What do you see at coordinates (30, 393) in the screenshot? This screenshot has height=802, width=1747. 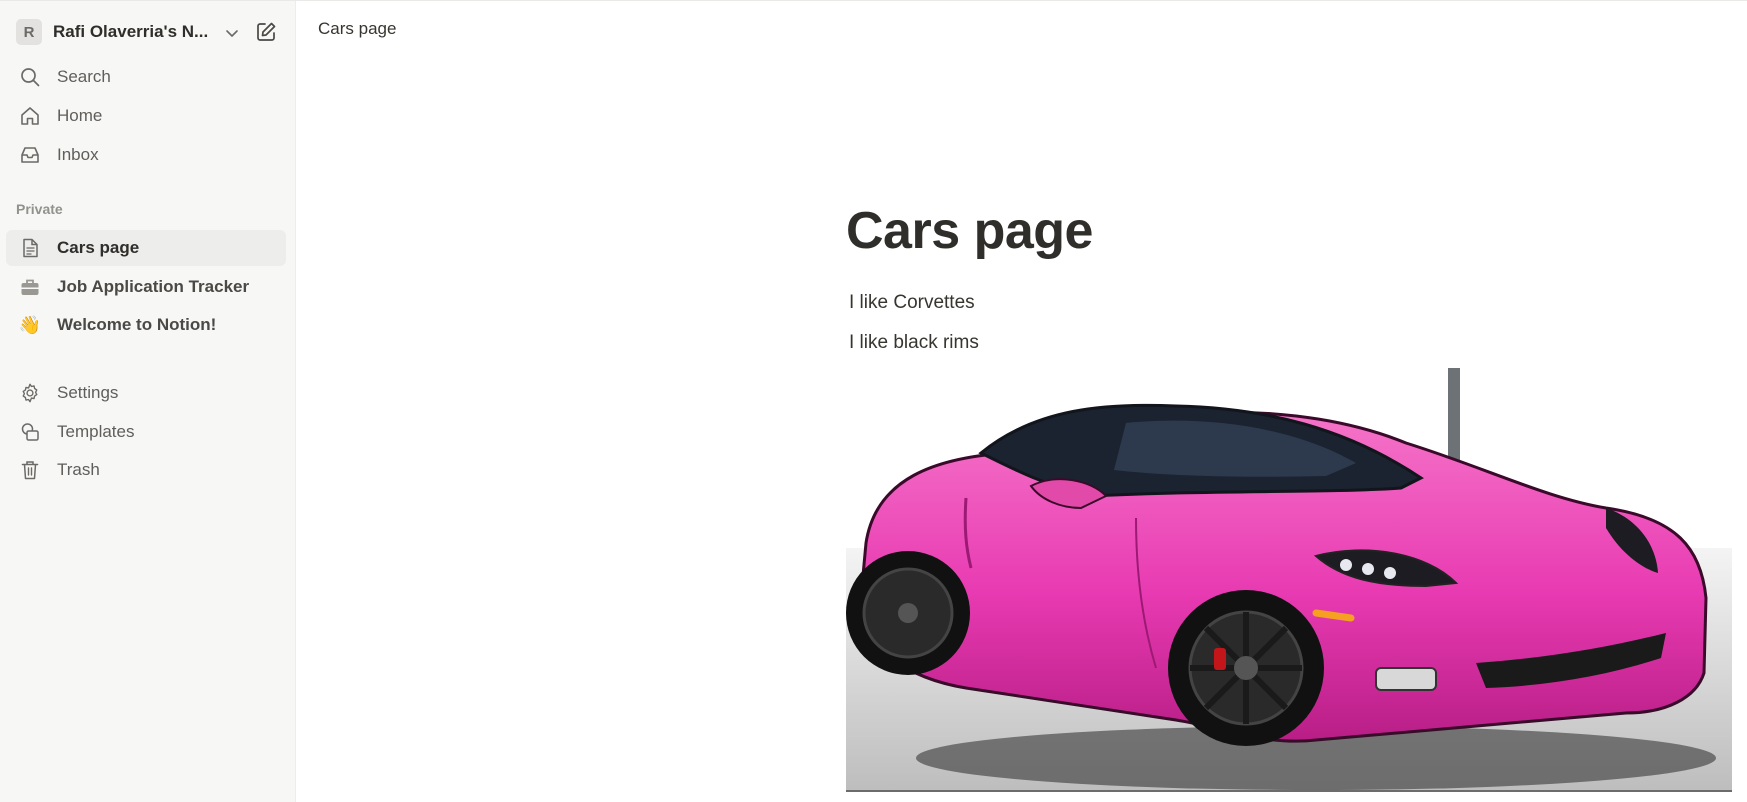 I see `gear-icon` at bounding box center [30, 393].